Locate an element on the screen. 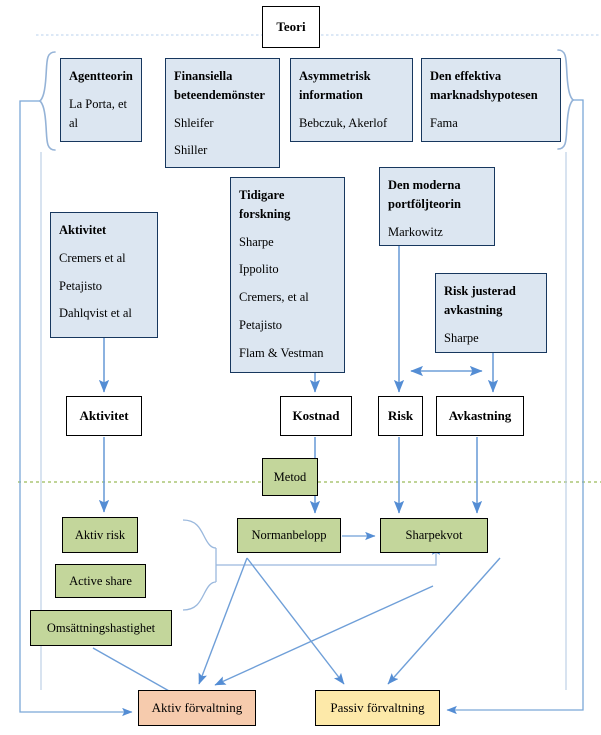 This screenshot has height=735, width=601. box-metod-label: Metod is located at coordinates (290, 476).